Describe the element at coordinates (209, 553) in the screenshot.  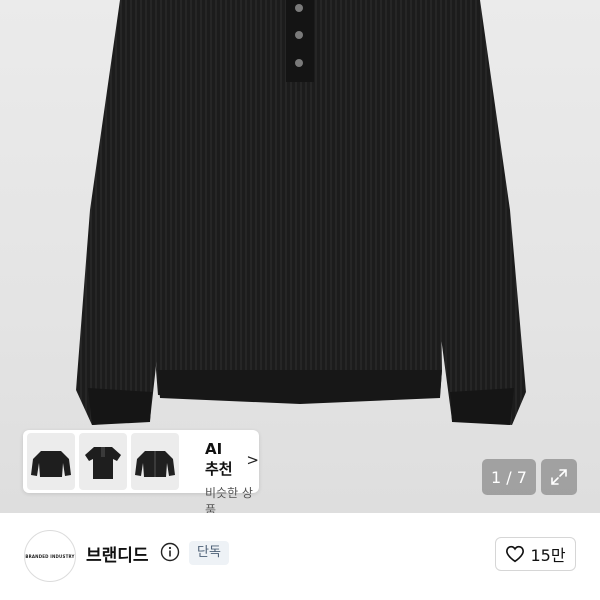
I see `exclusive-badge: 단독` at that location.